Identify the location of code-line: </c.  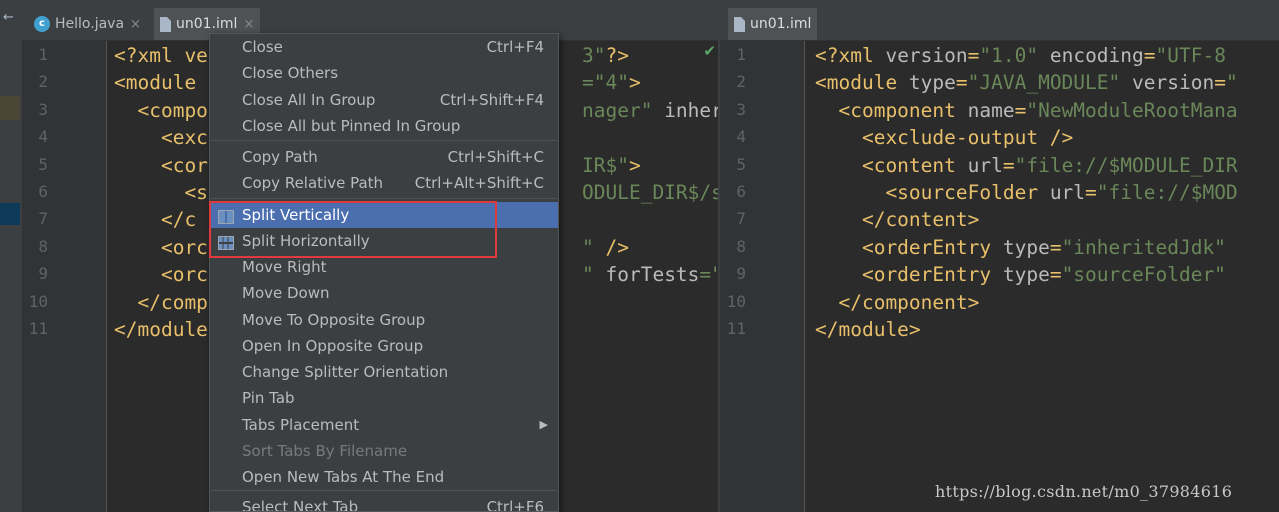
(155, 219).